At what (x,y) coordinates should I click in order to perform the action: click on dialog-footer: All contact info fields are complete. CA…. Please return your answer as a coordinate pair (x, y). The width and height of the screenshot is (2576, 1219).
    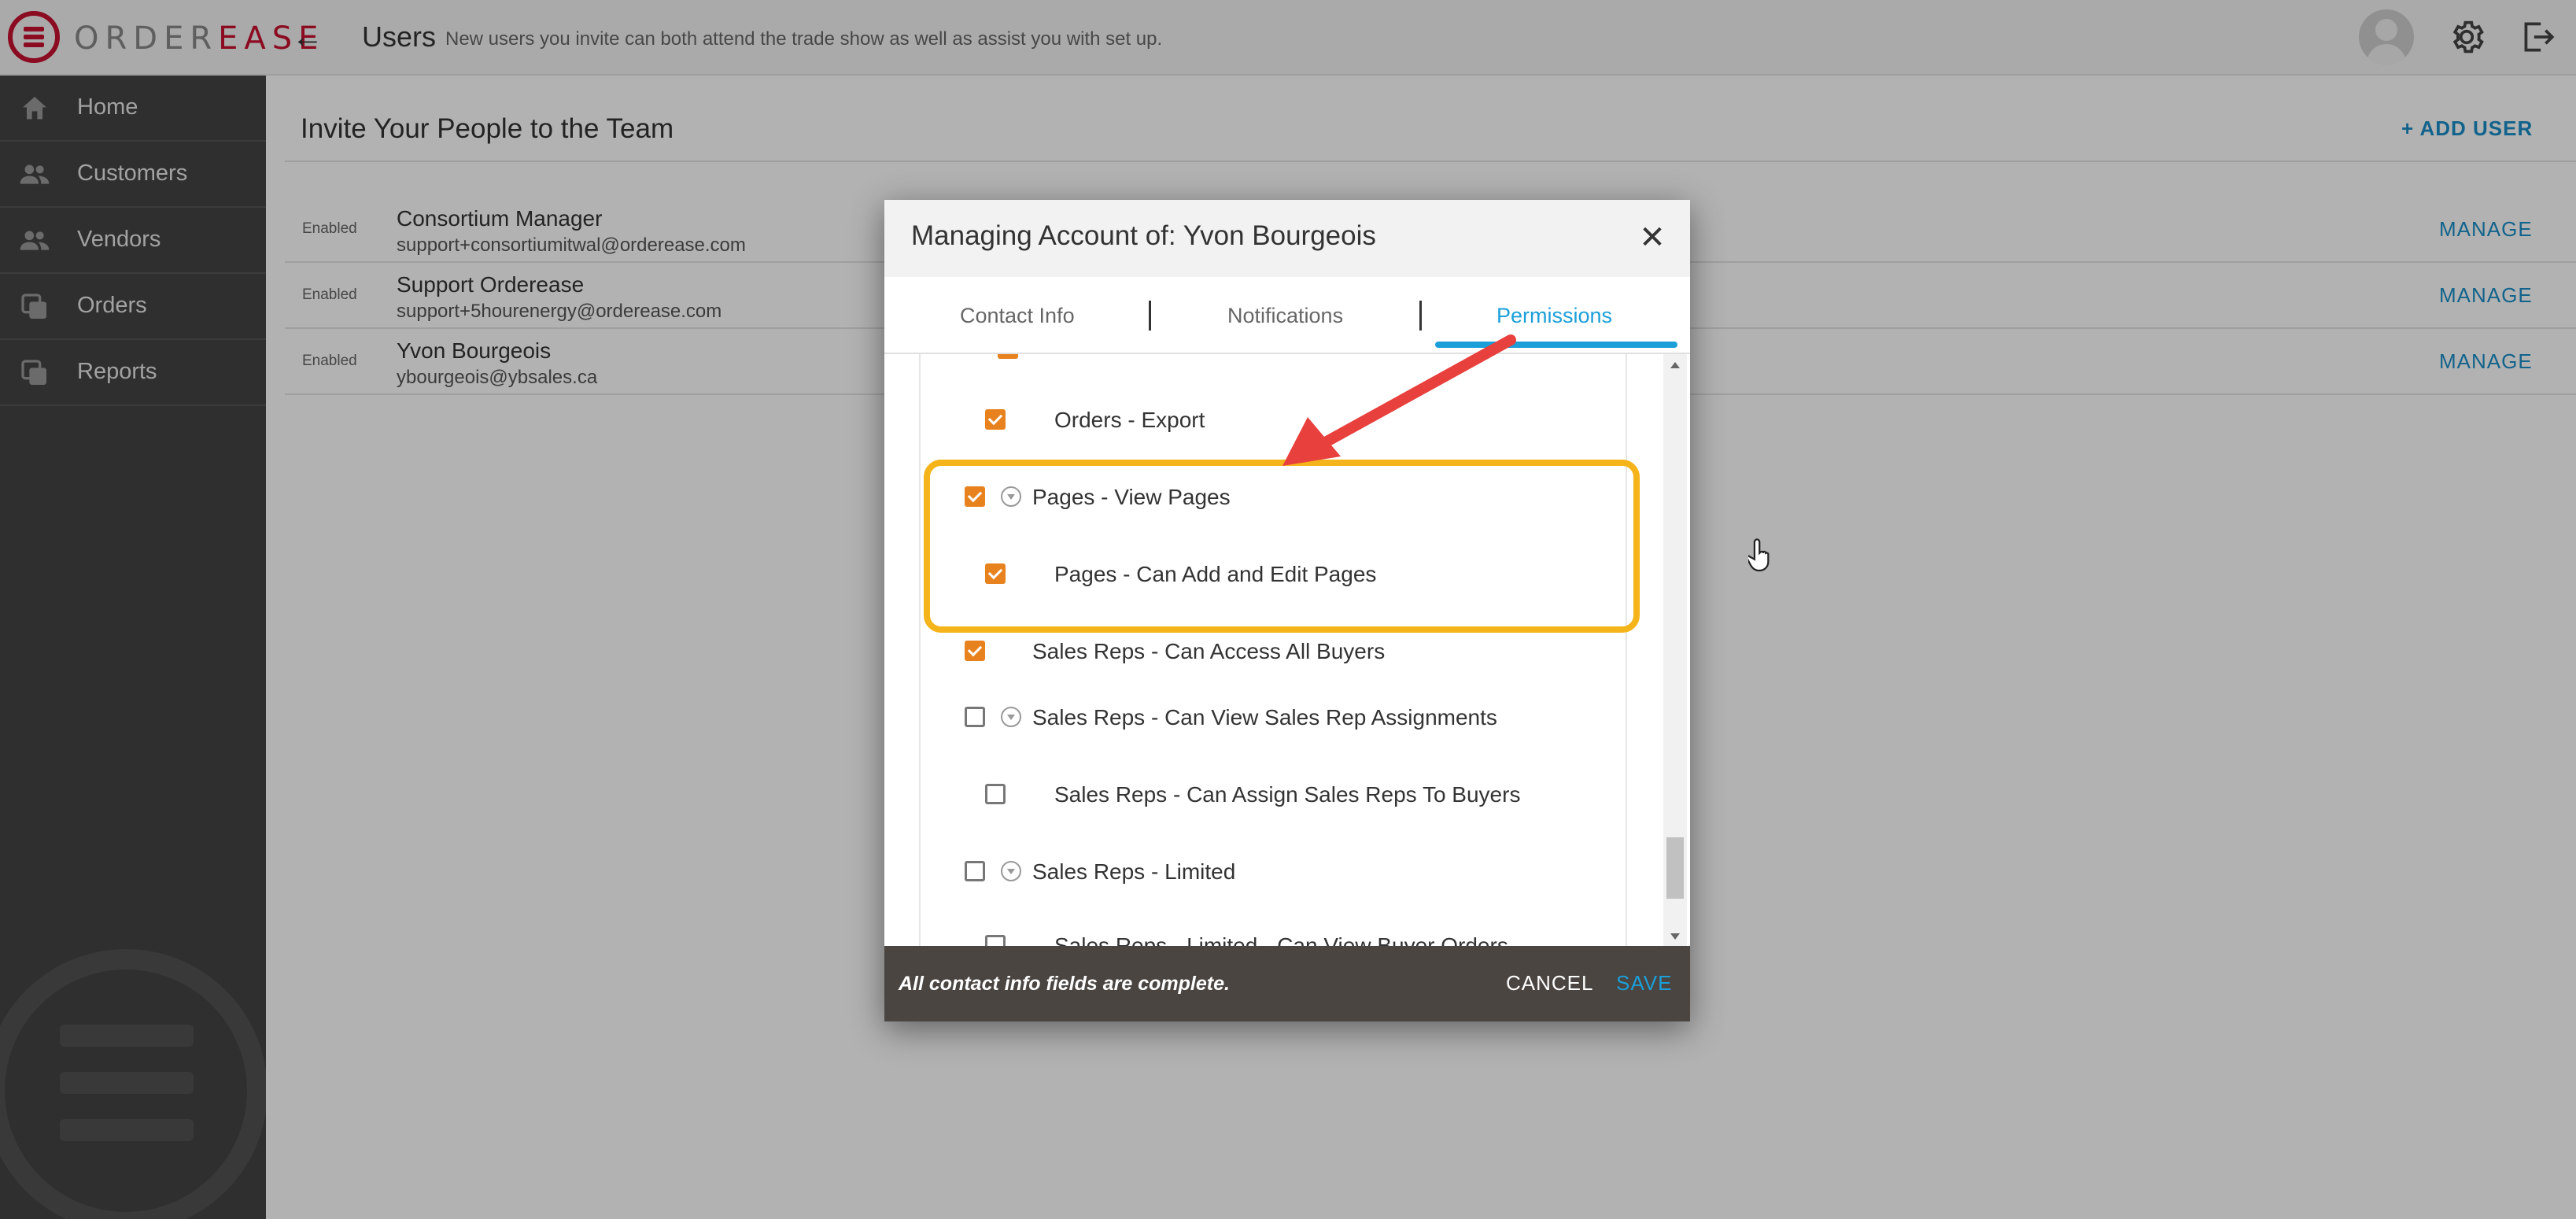
    Looking at the image, I should click on (1287, 983).